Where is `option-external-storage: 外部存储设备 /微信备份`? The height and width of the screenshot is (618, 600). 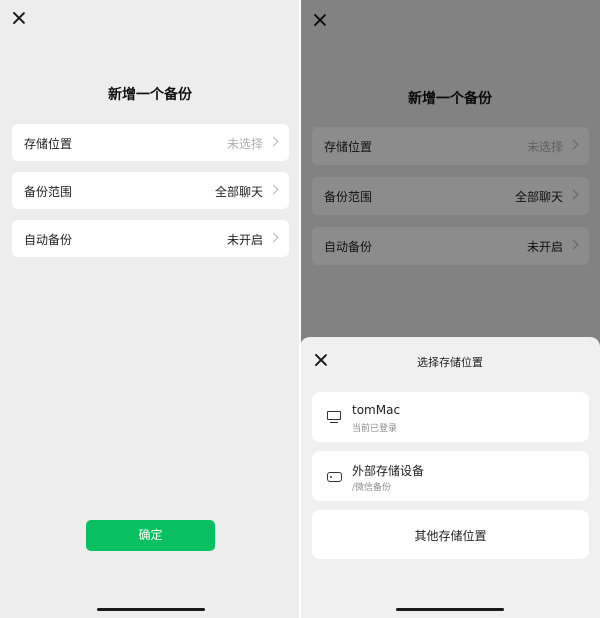 option-external-storage: 外部存储设备 /微信备份 is located at coordinates (450, 476).